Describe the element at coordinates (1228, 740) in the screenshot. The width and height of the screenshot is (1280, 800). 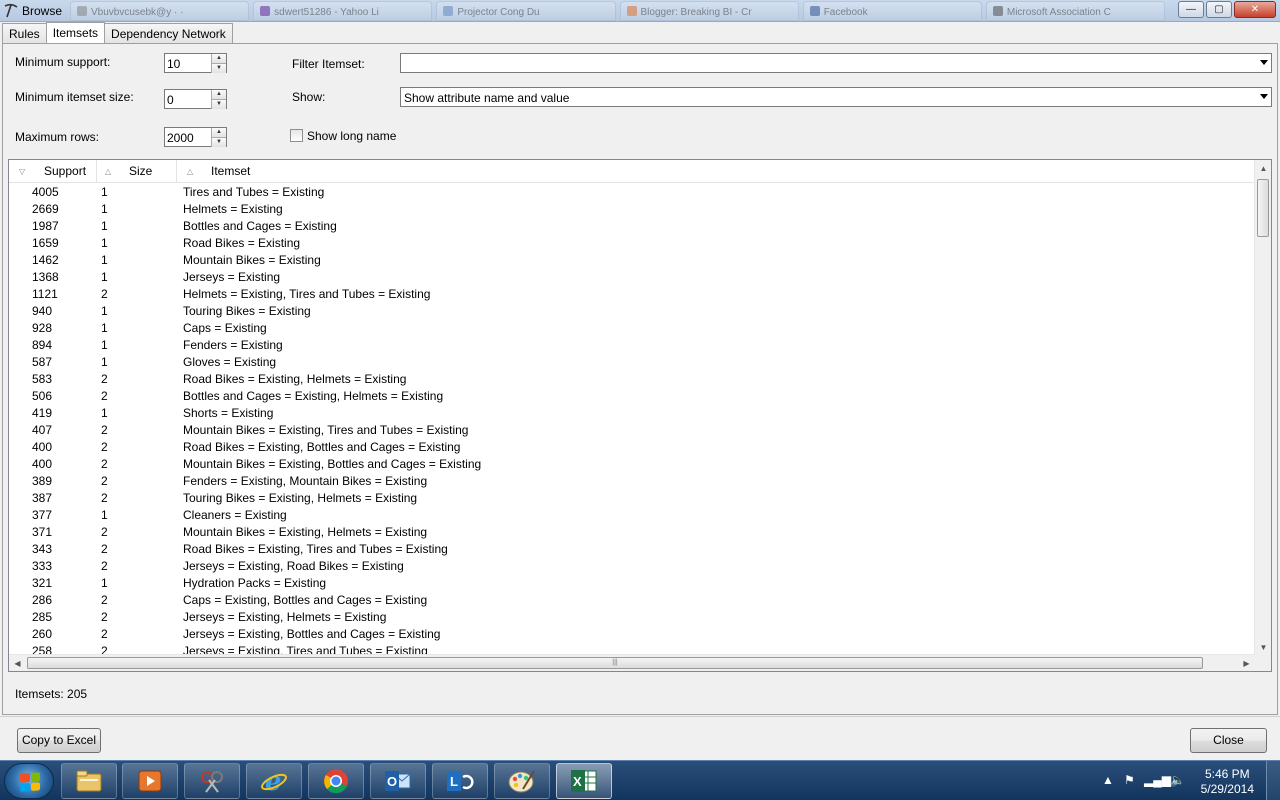
I see `close-button: Close` at that location.